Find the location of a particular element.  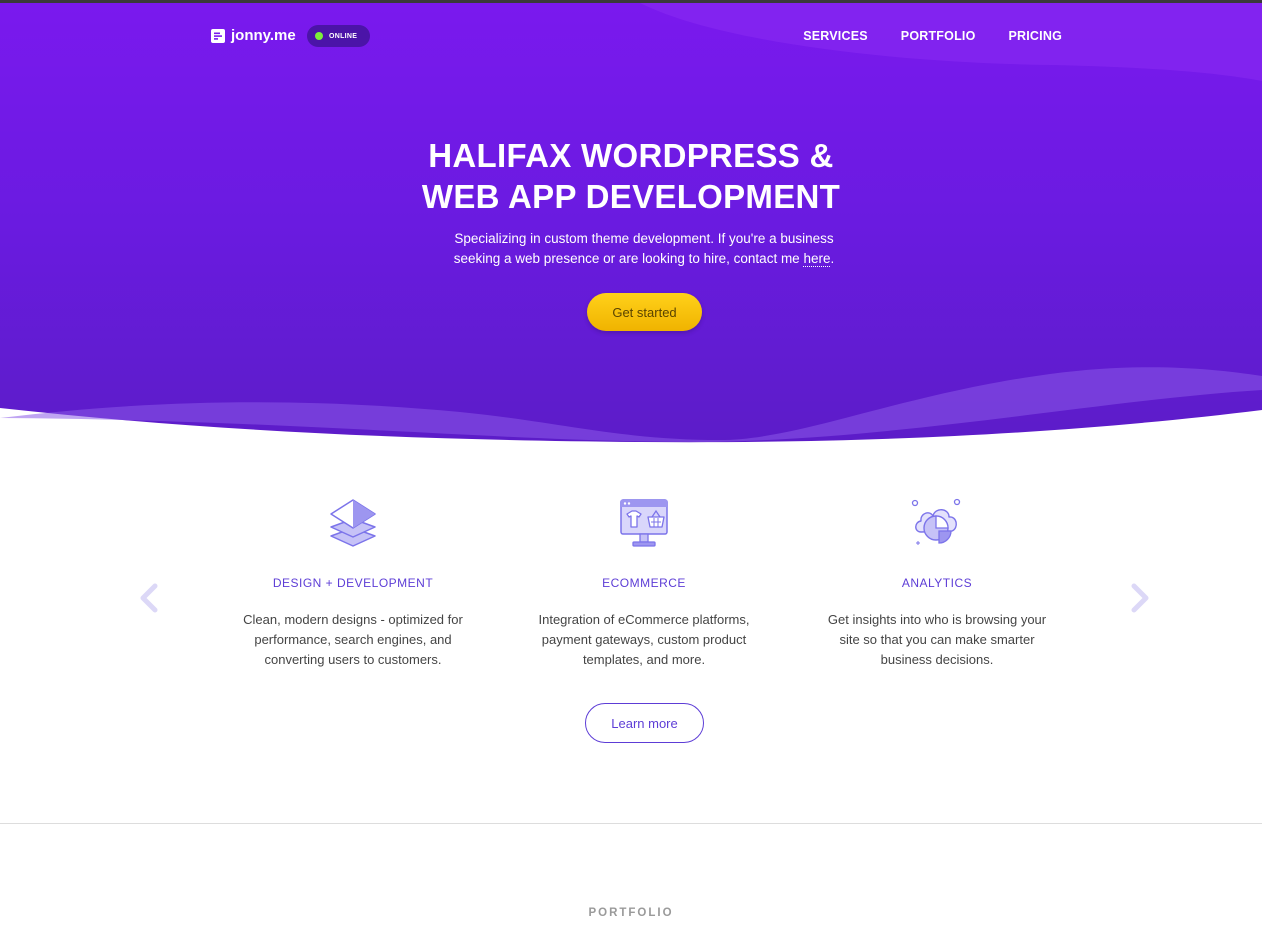

service-title: ECOMMERCE is located at coordinates (644, 583).